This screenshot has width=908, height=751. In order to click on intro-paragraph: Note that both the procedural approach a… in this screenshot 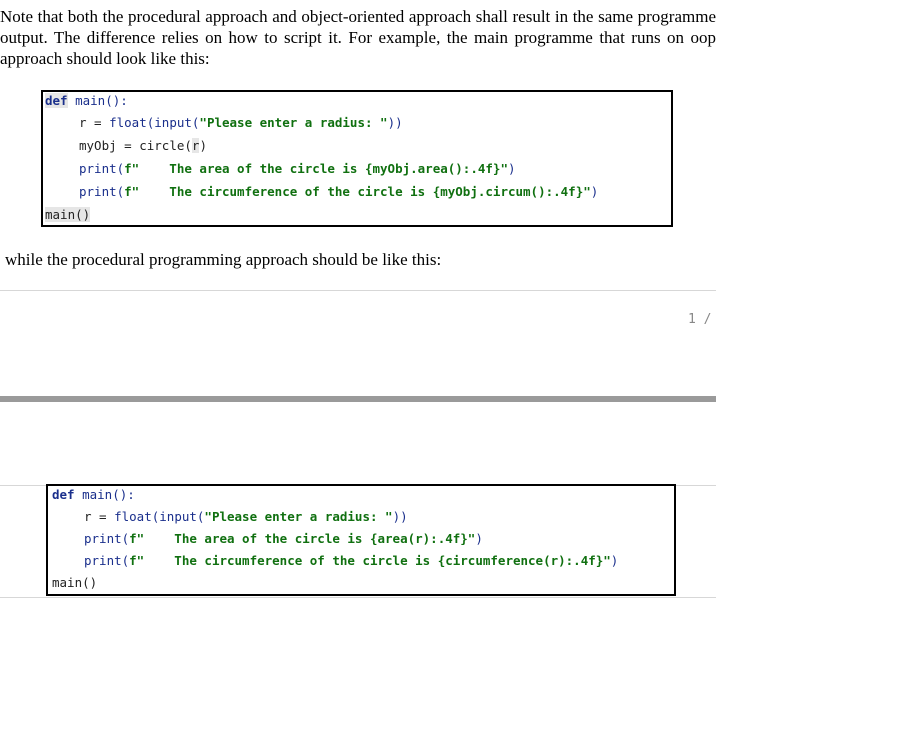, I will do `click(358, 37)`.